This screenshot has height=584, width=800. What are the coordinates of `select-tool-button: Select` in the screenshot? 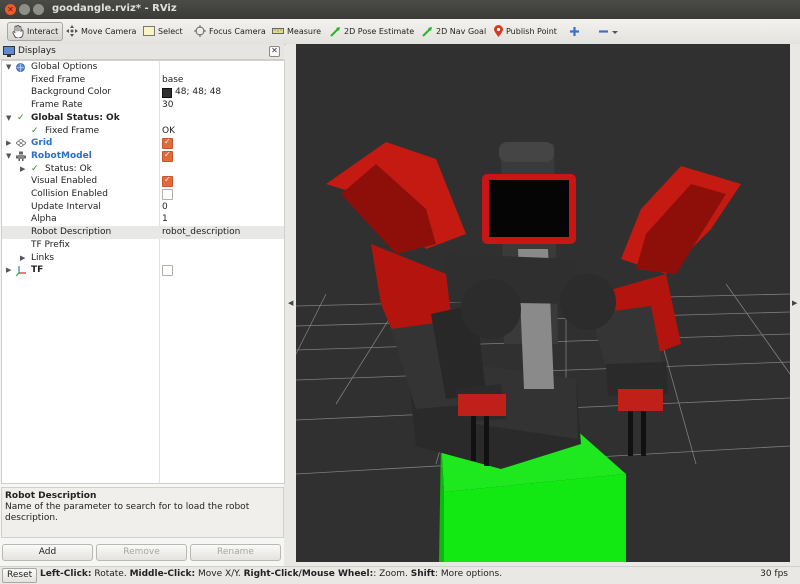 It's located at (163, 31).